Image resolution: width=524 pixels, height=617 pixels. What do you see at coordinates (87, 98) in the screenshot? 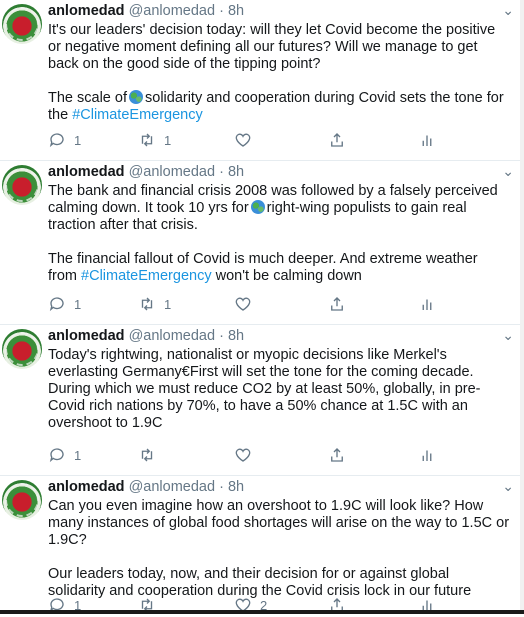
I see `text-span: The scale of` at bounding box center [87, 98].